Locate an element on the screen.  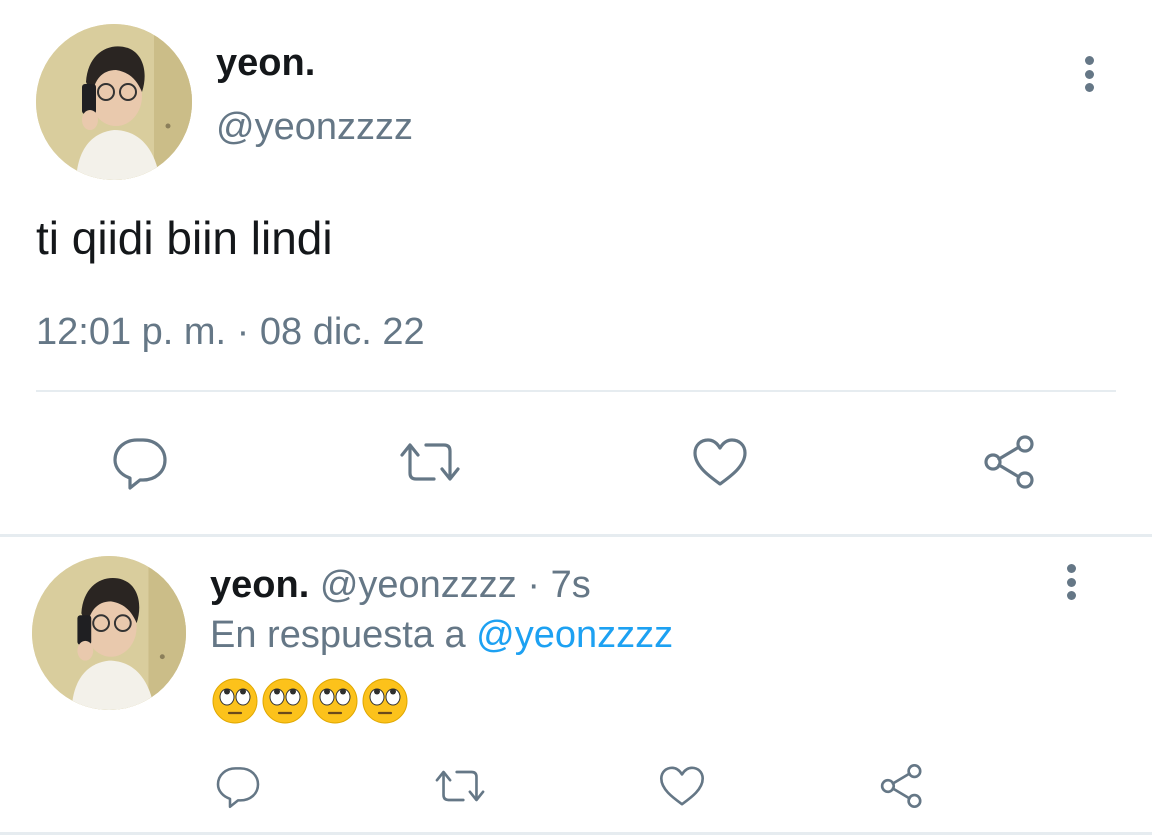
replying-to: En respuesta a @yeonzzzz is located at coordinates (441, 635).